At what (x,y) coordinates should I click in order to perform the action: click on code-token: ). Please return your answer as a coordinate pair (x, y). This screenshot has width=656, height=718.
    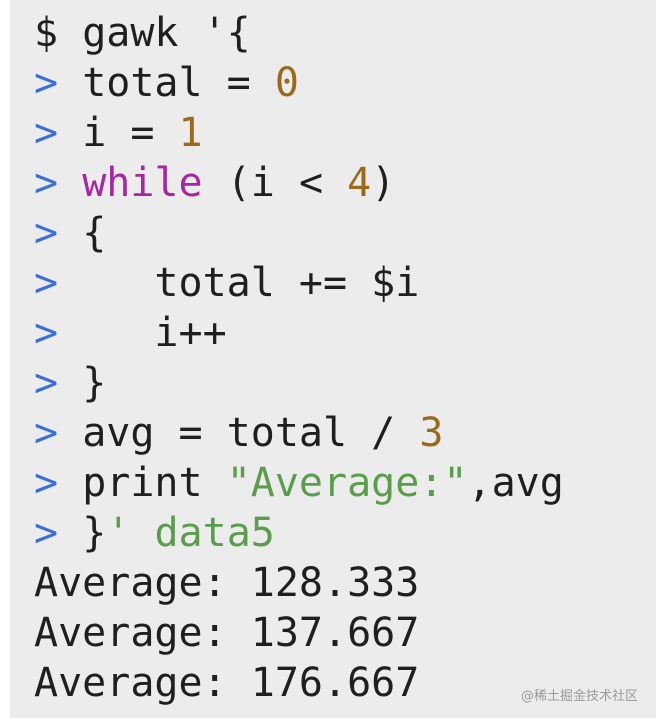
    Looking at the image, I should click on (383, 183).